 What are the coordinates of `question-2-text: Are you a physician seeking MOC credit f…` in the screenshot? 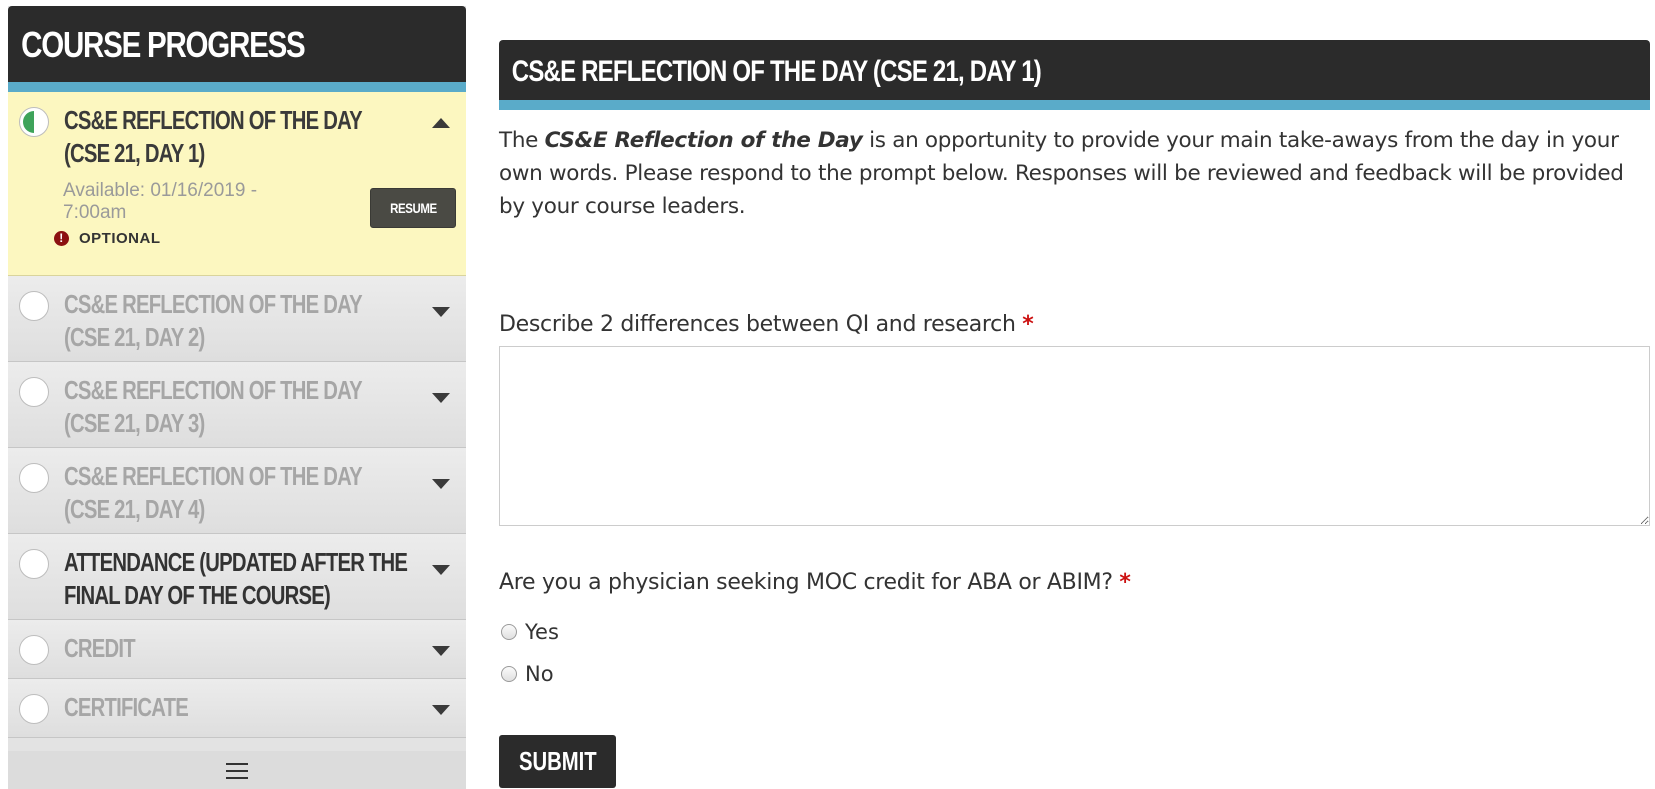 It's located at (806, 582).